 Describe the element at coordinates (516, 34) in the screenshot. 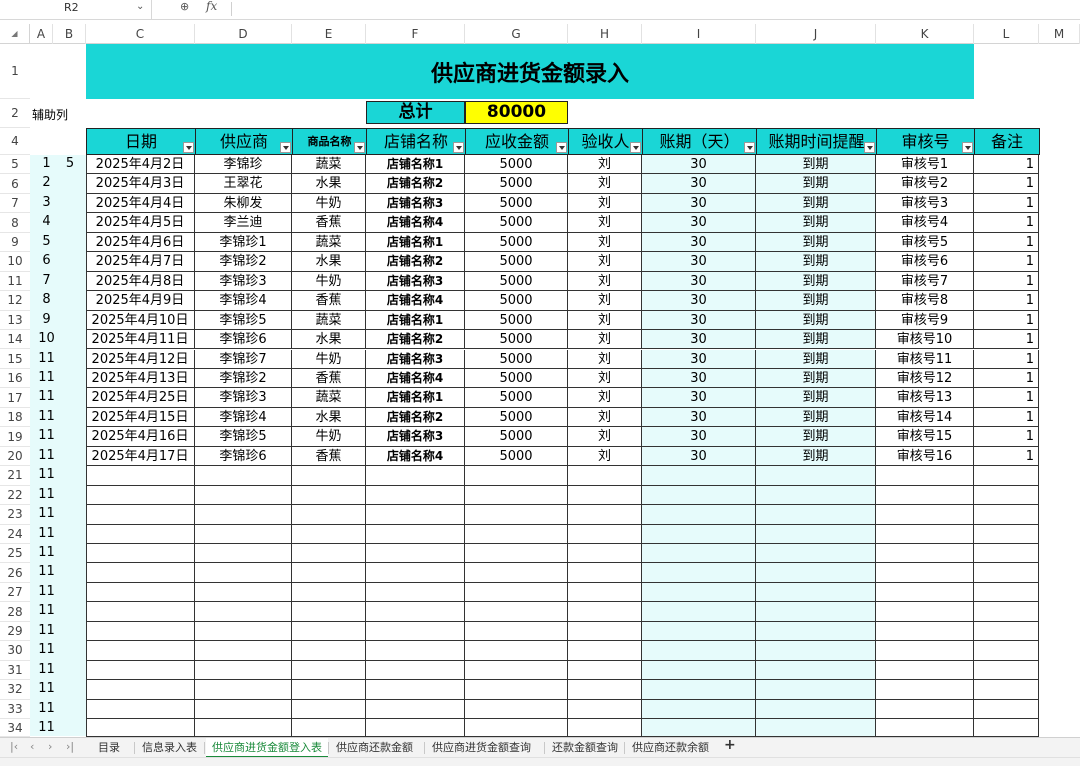

I see `column-header-g: G` at that location.